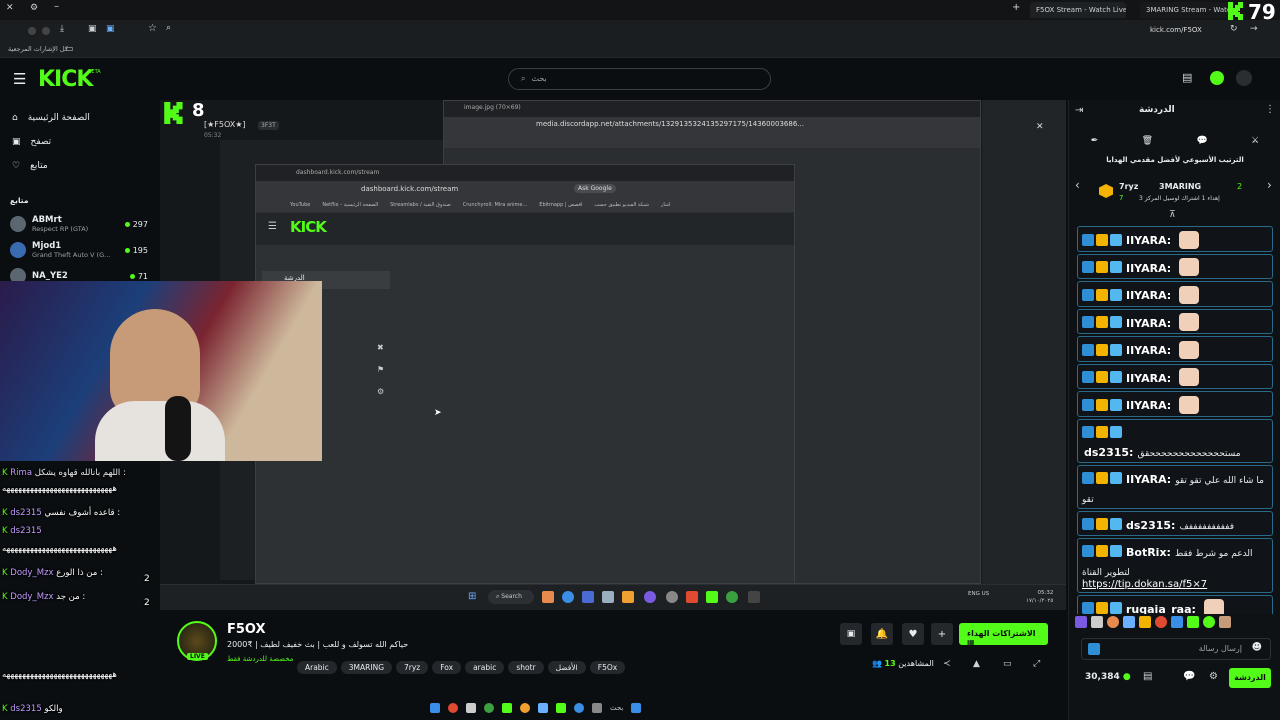 This screenshot has height=720, width=1280. Describe the element at coordinates (1095, 141) in the screenshot. I see `pin-icon: ✒` at that location.